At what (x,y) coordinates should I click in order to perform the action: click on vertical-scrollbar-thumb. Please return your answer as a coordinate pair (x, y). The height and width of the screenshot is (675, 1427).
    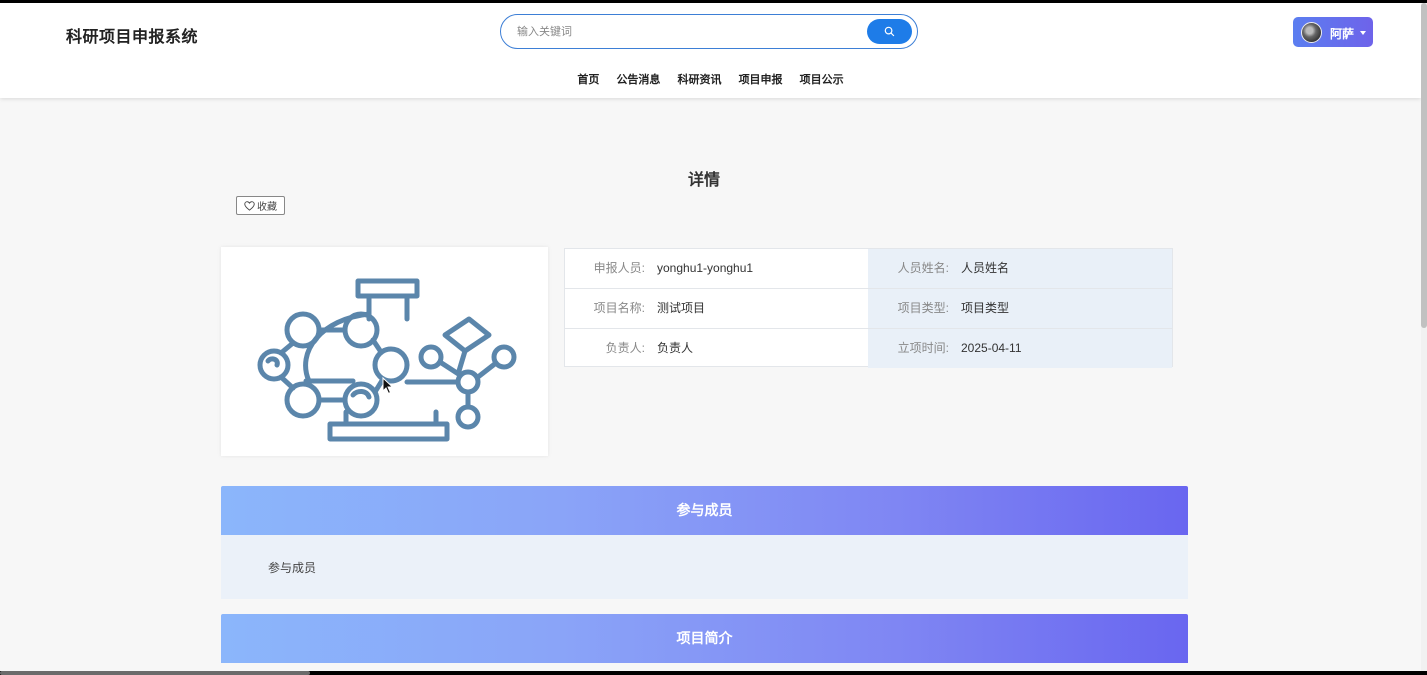
    Looking at the image, I should click on (1424, 165).